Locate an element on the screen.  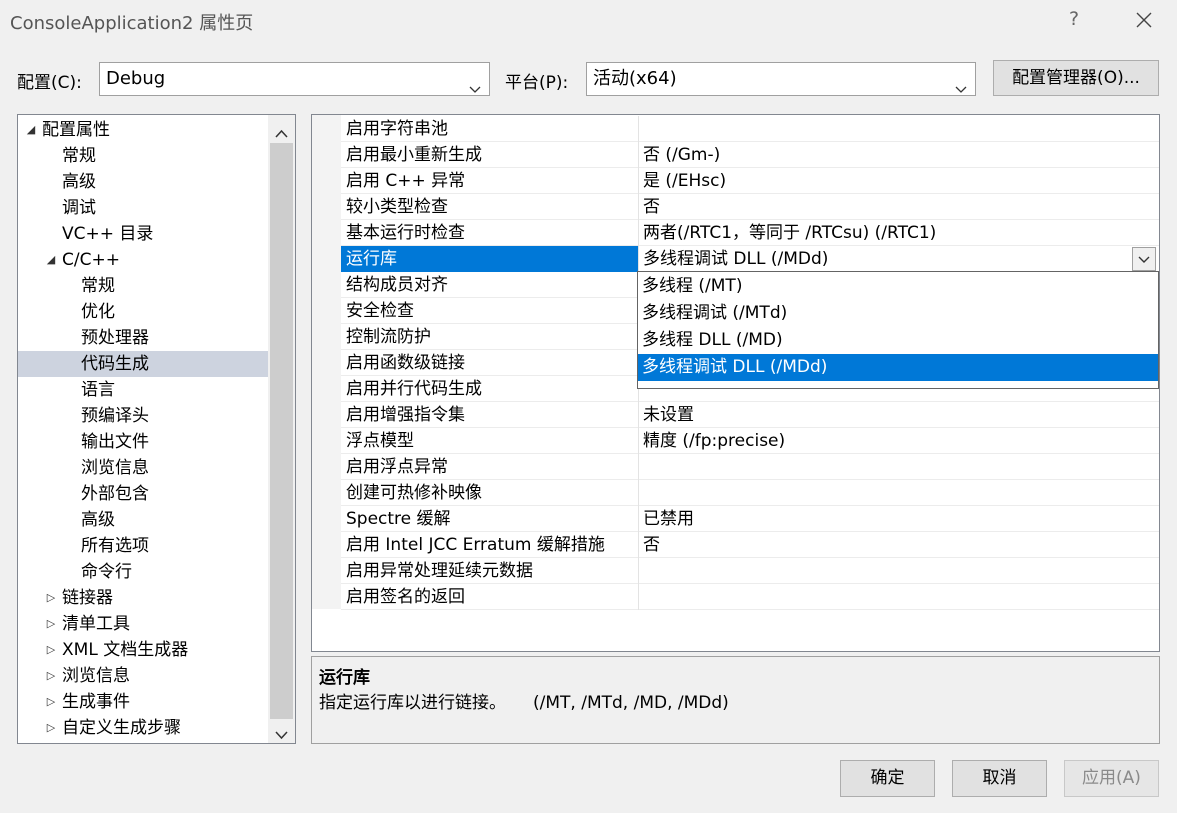
property-value: 精度 (/fp:precise) is located at coordinates (714, 441).